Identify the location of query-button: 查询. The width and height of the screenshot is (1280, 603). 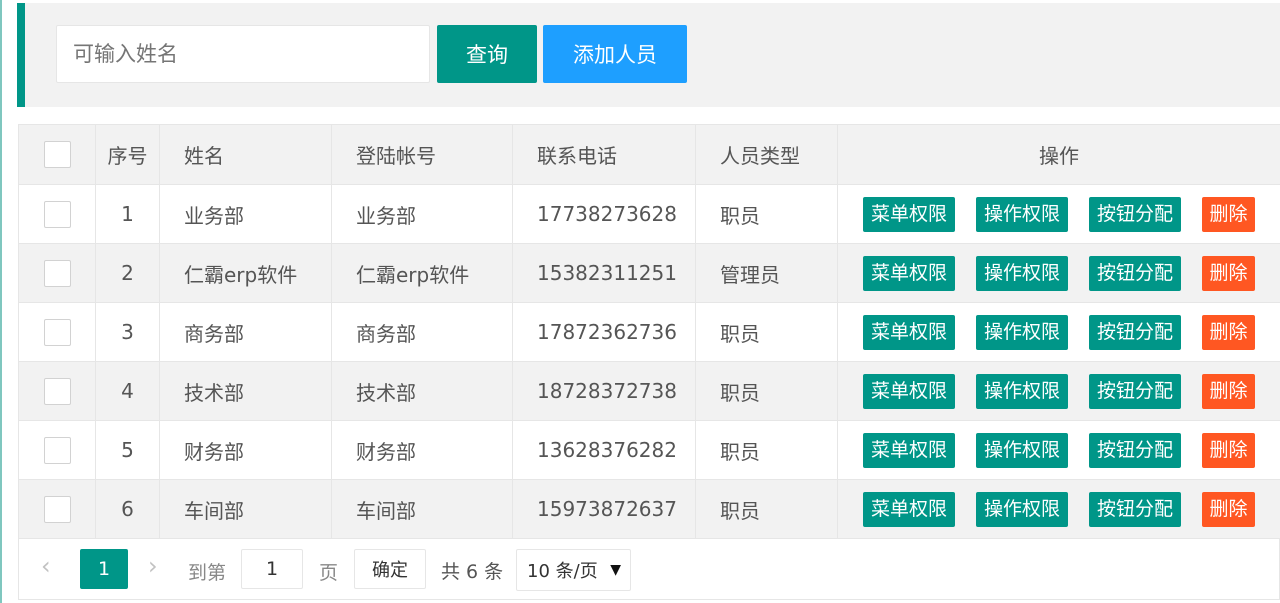
(487, 54).